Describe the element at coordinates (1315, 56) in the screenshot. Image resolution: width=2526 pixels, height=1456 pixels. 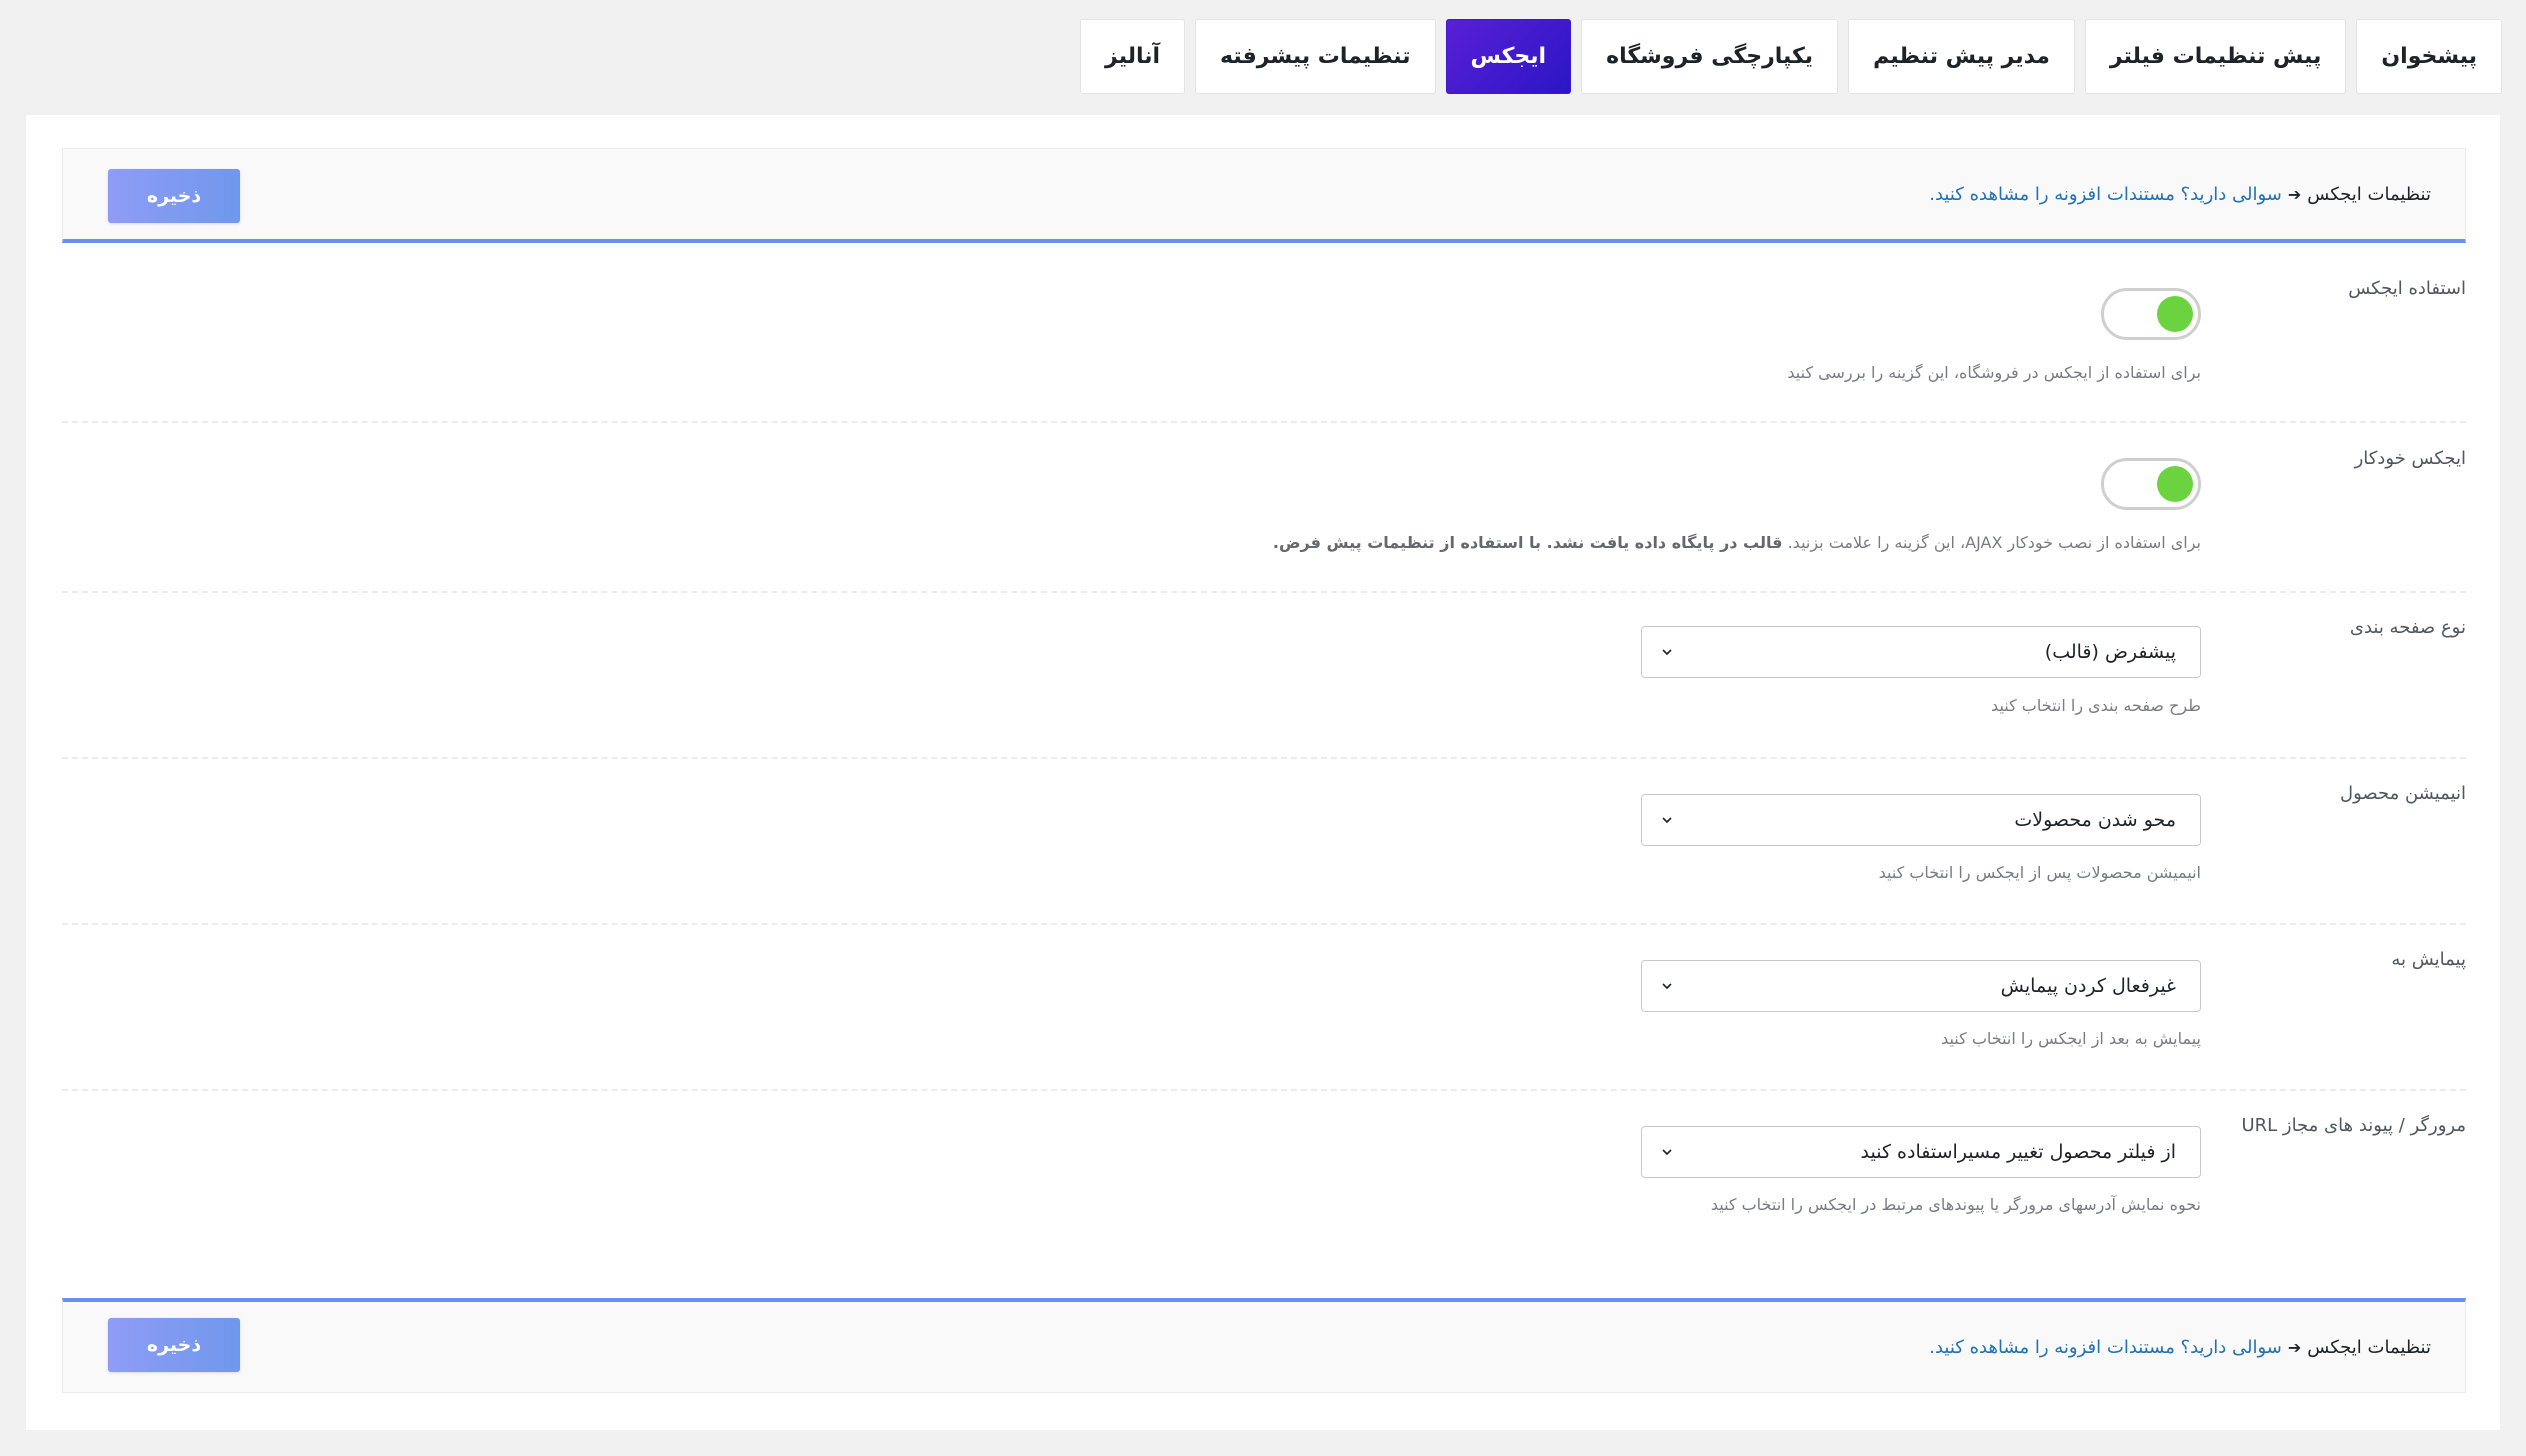
I see `tab-advanced-settings: تنظیمات پیشرفته` at that location.